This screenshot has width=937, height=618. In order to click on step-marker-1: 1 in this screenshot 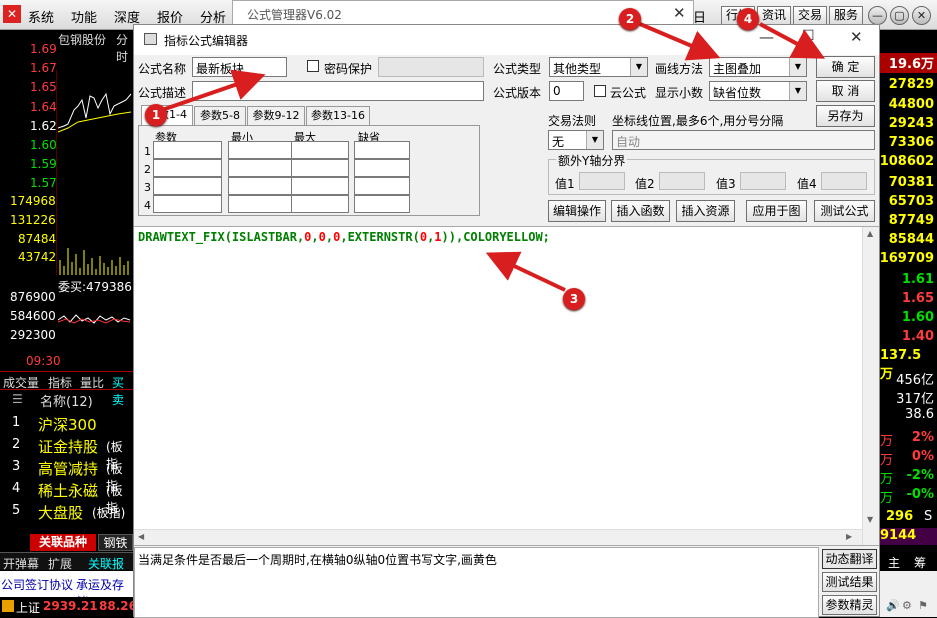, I will do `click(156, 115)`.